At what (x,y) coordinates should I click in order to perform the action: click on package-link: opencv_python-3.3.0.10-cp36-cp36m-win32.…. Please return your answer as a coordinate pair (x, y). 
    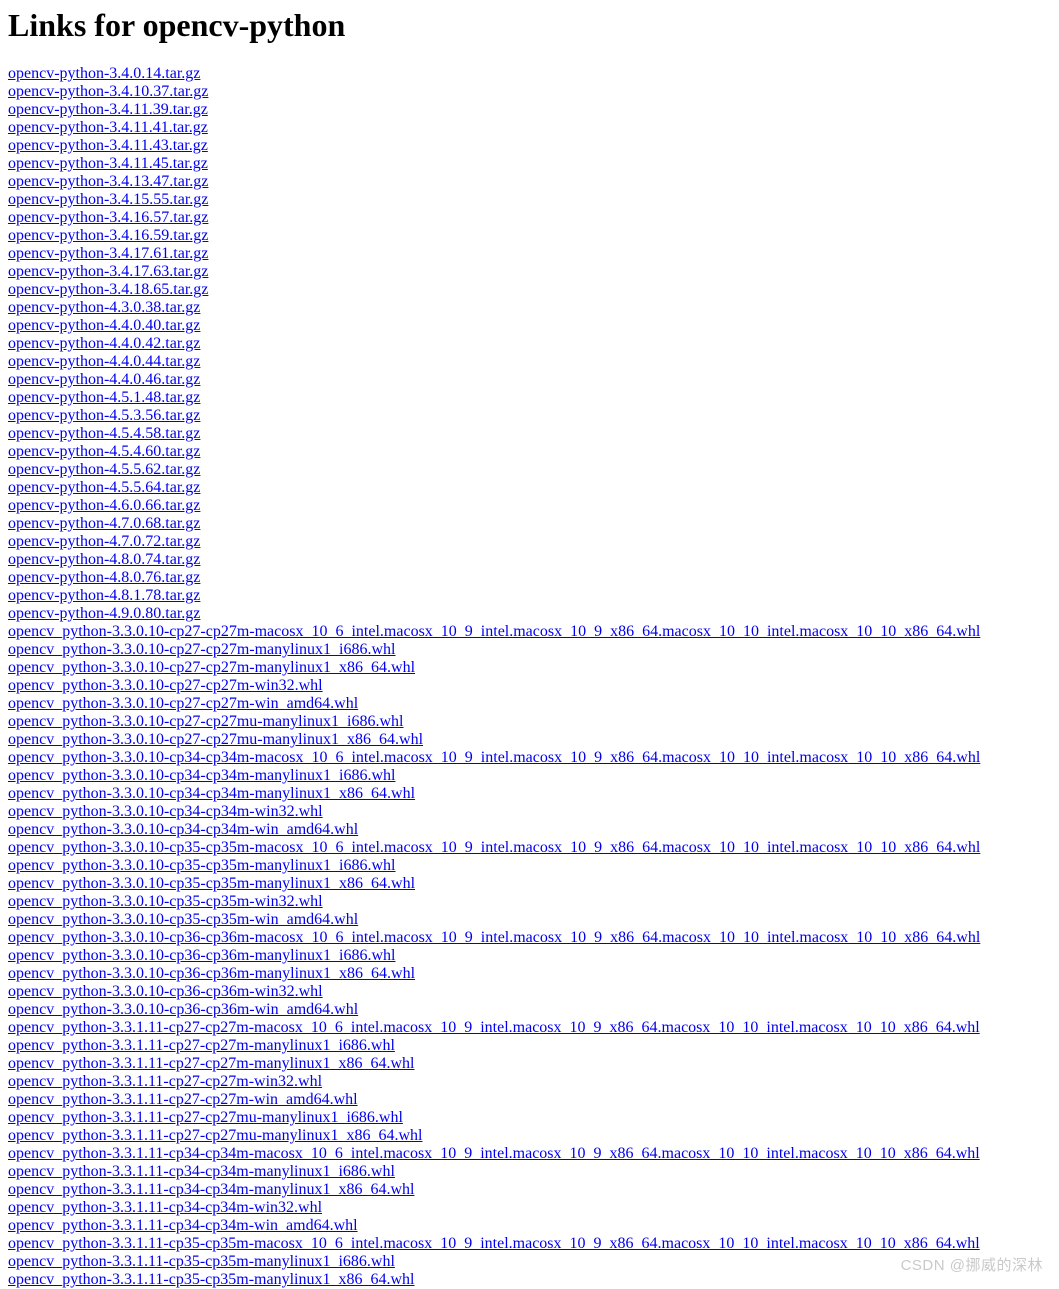
    Looking at the image, I should click on (165, 991).